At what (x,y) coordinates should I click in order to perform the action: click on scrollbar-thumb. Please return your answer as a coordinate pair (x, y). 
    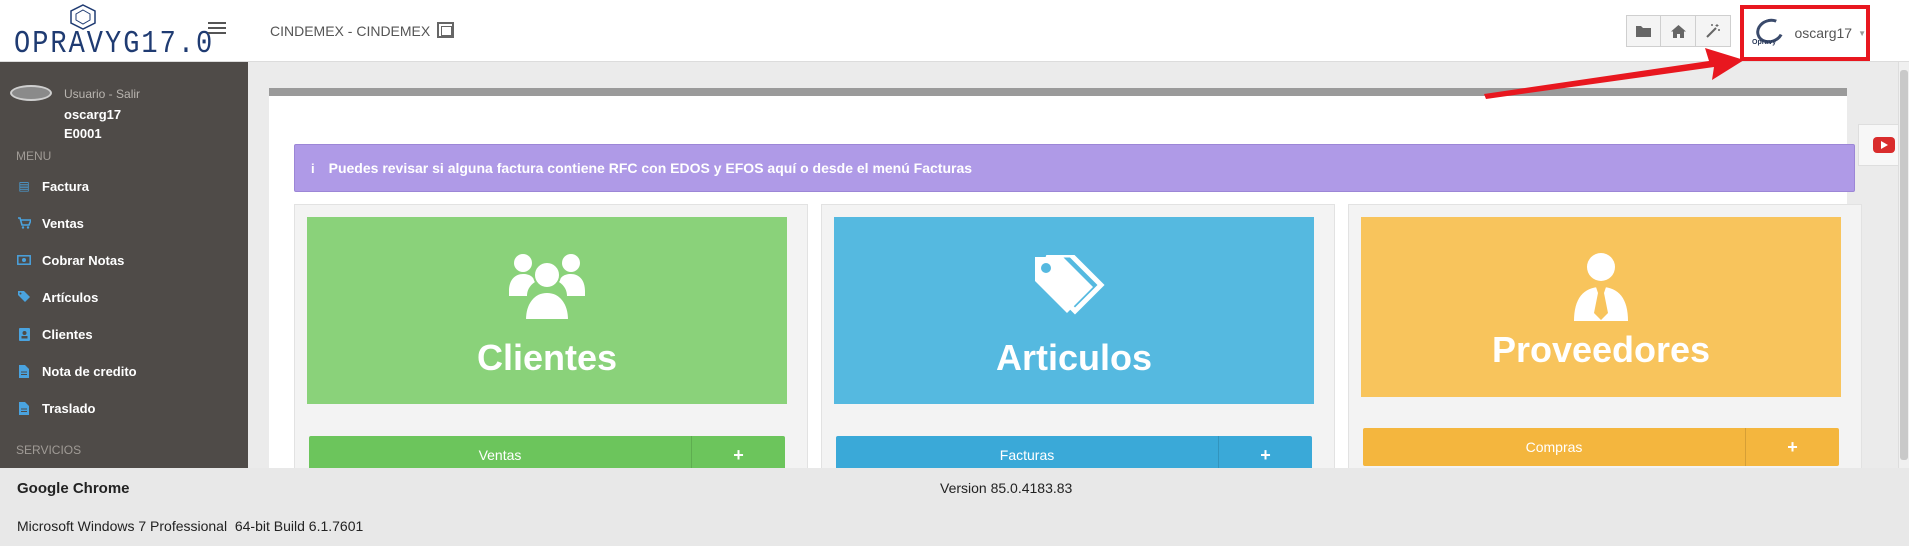
    Looking at the image, I should click on (1904, 265).